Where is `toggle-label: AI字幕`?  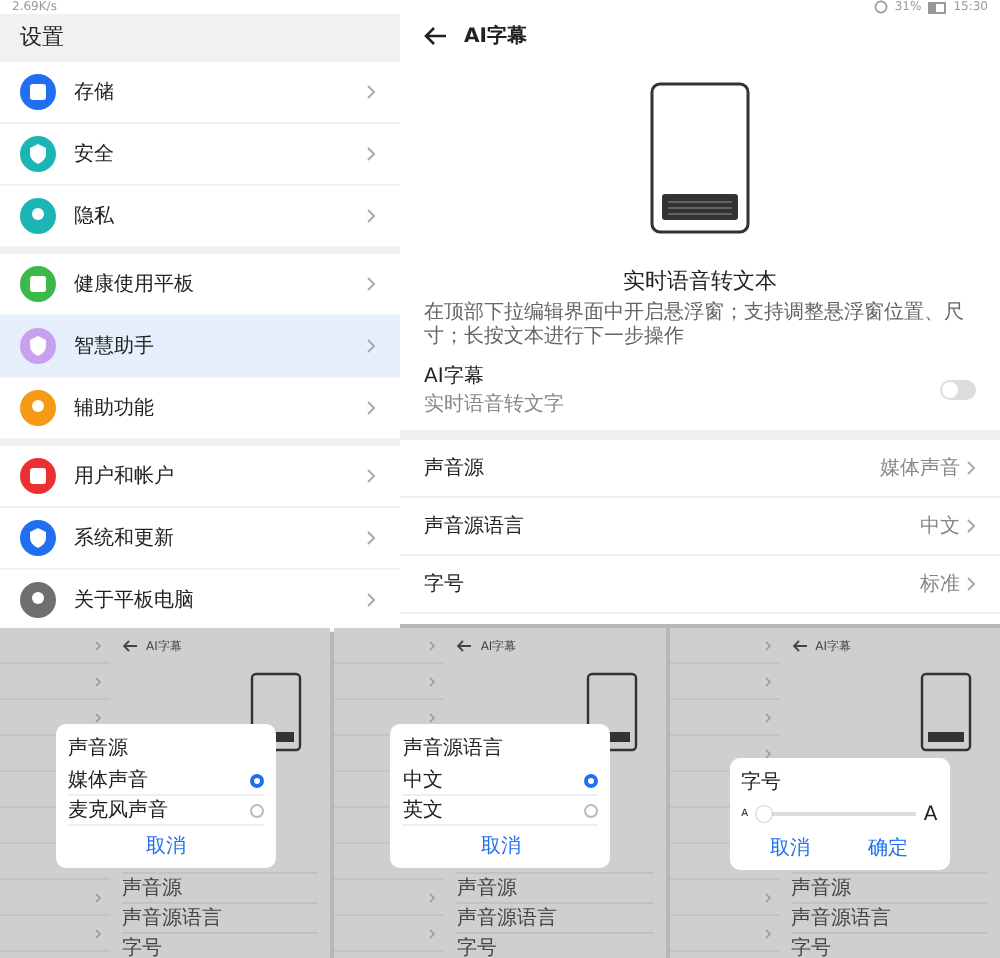 toggle-label: AI字幕 is located at coordinates (455, 376).